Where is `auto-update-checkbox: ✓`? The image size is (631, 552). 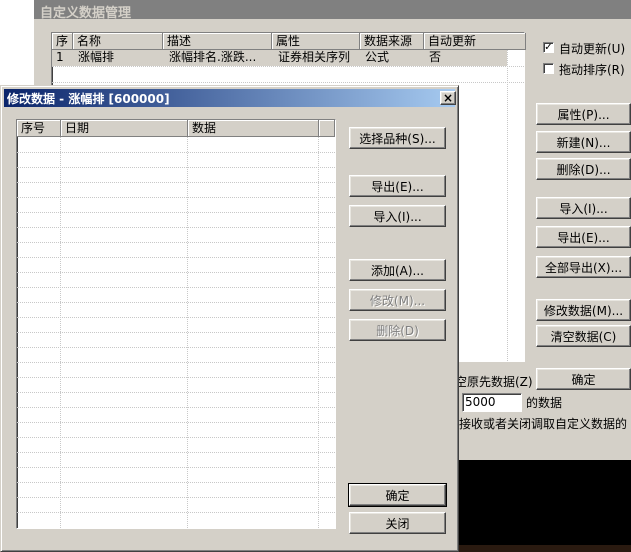
auto-update-checkbox: ✓ is located at coordinates (548, 47).